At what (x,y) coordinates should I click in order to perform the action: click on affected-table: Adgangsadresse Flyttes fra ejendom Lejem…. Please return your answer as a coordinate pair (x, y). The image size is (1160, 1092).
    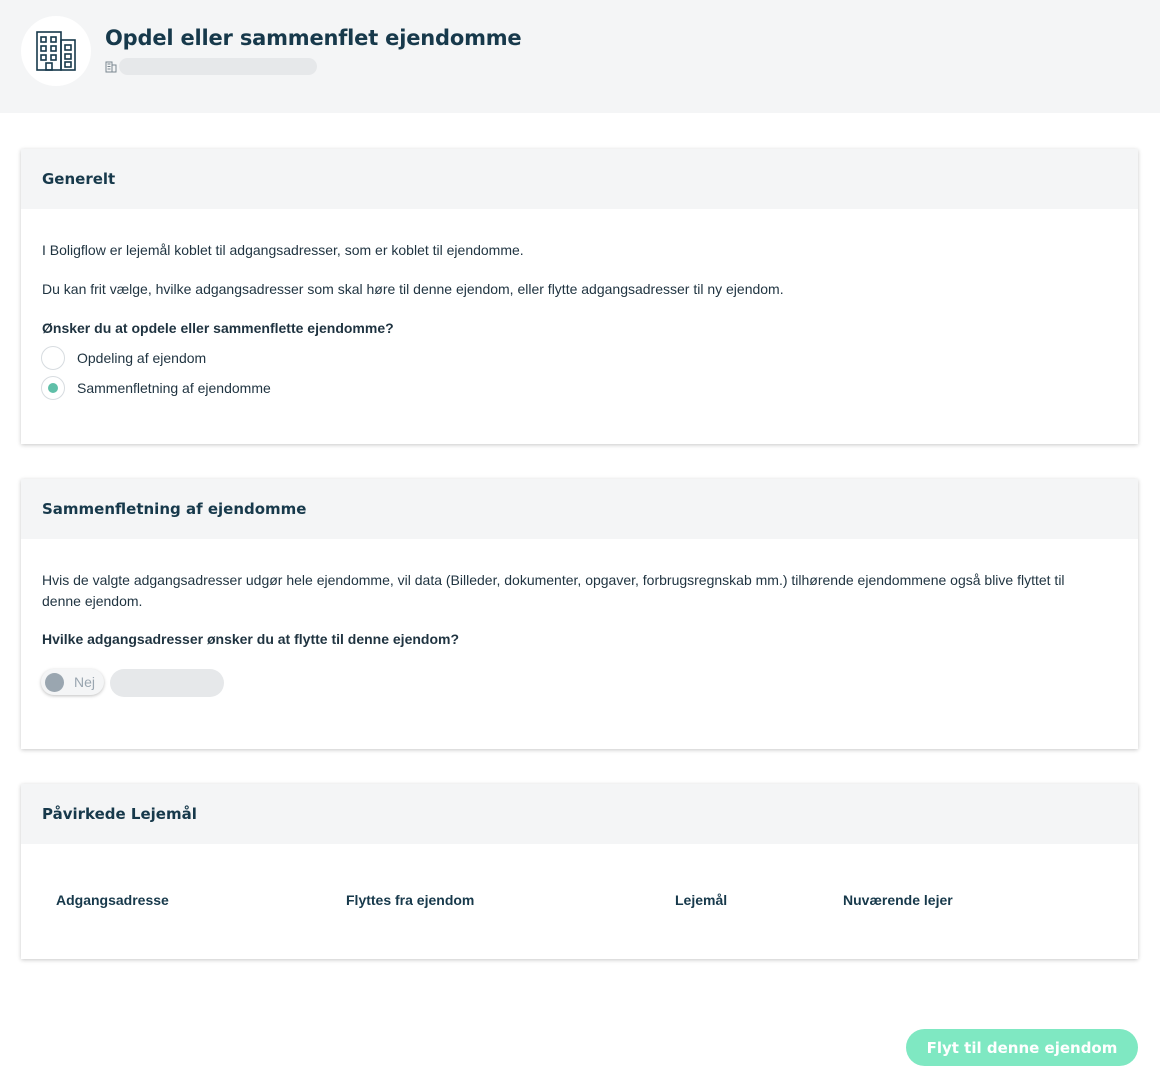
    Looking at the image, I should click on (579, 901).